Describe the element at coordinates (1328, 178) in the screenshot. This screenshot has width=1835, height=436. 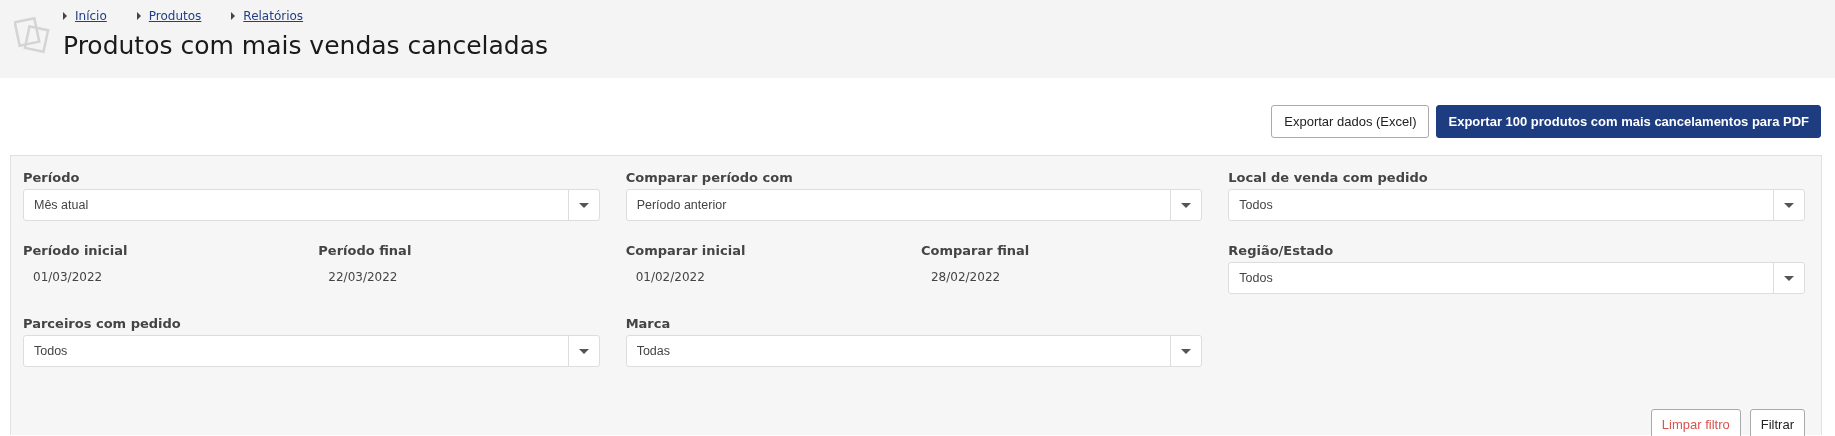
I see `field-label: Local de venda com pedido` at that location.